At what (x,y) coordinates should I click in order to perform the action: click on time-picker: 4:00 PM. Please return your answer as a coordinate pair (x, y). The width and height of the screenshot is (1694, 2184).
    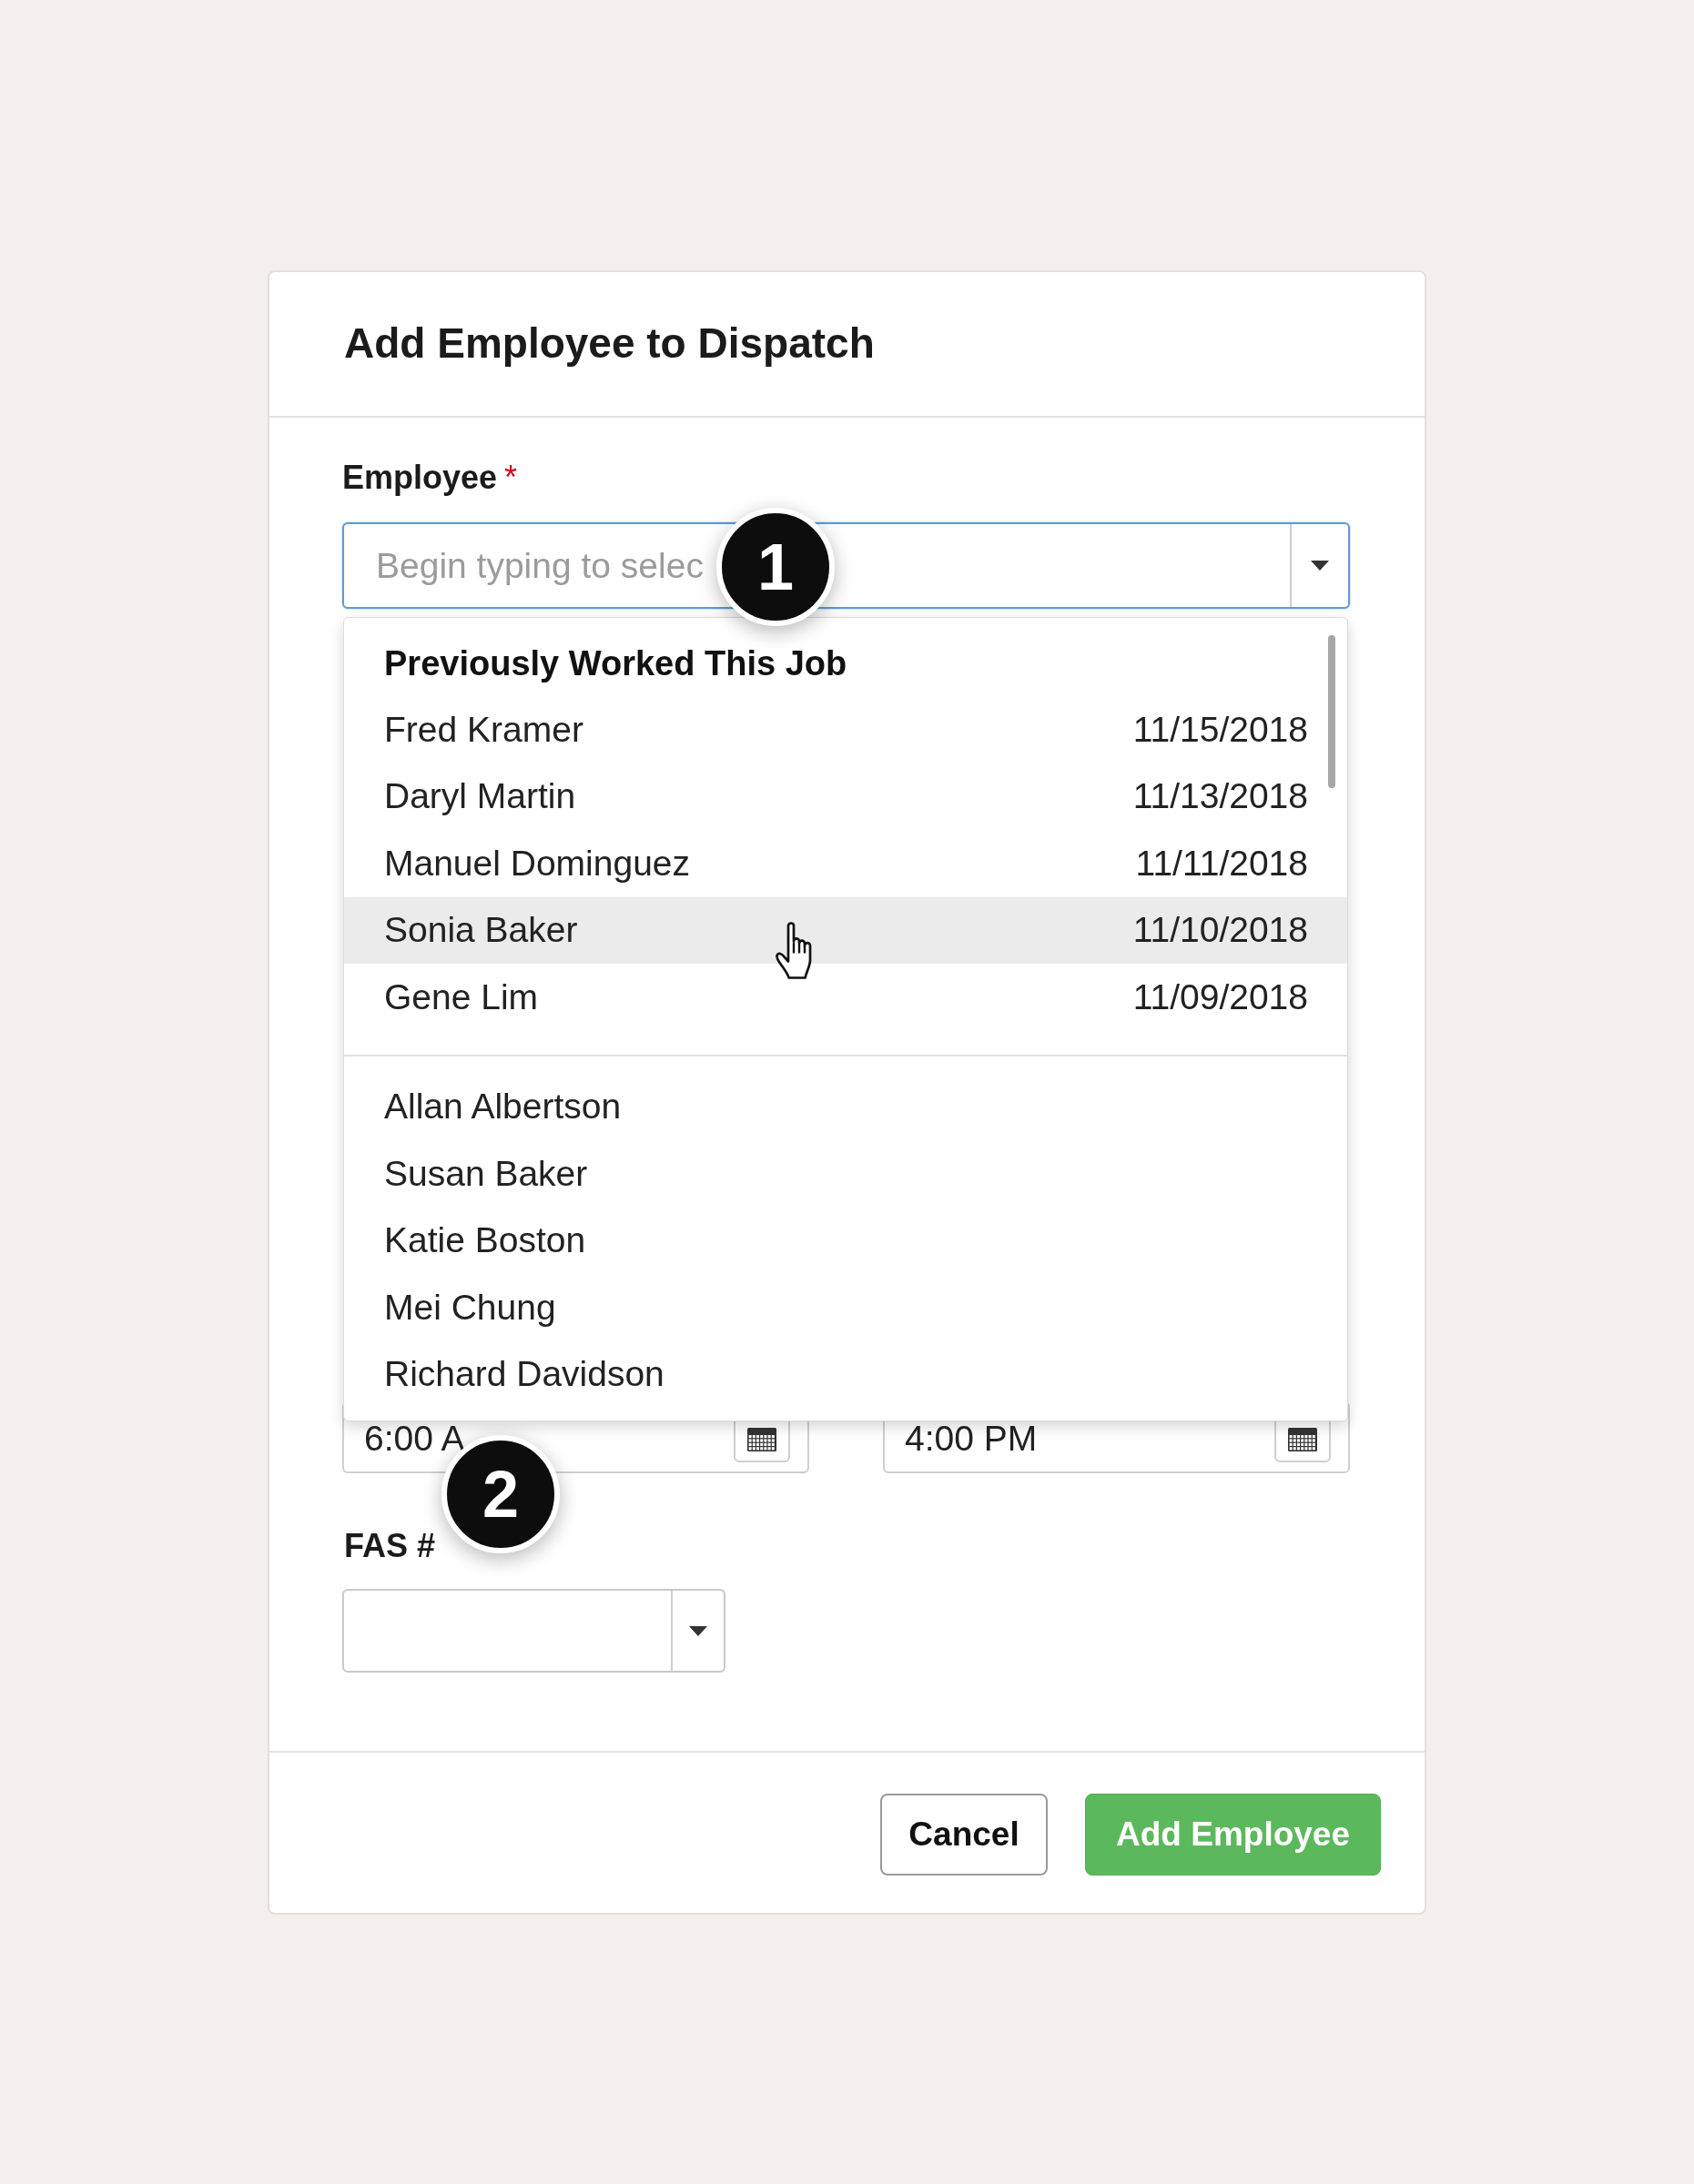
    Looking at the image, I should click on (1116, 1437).